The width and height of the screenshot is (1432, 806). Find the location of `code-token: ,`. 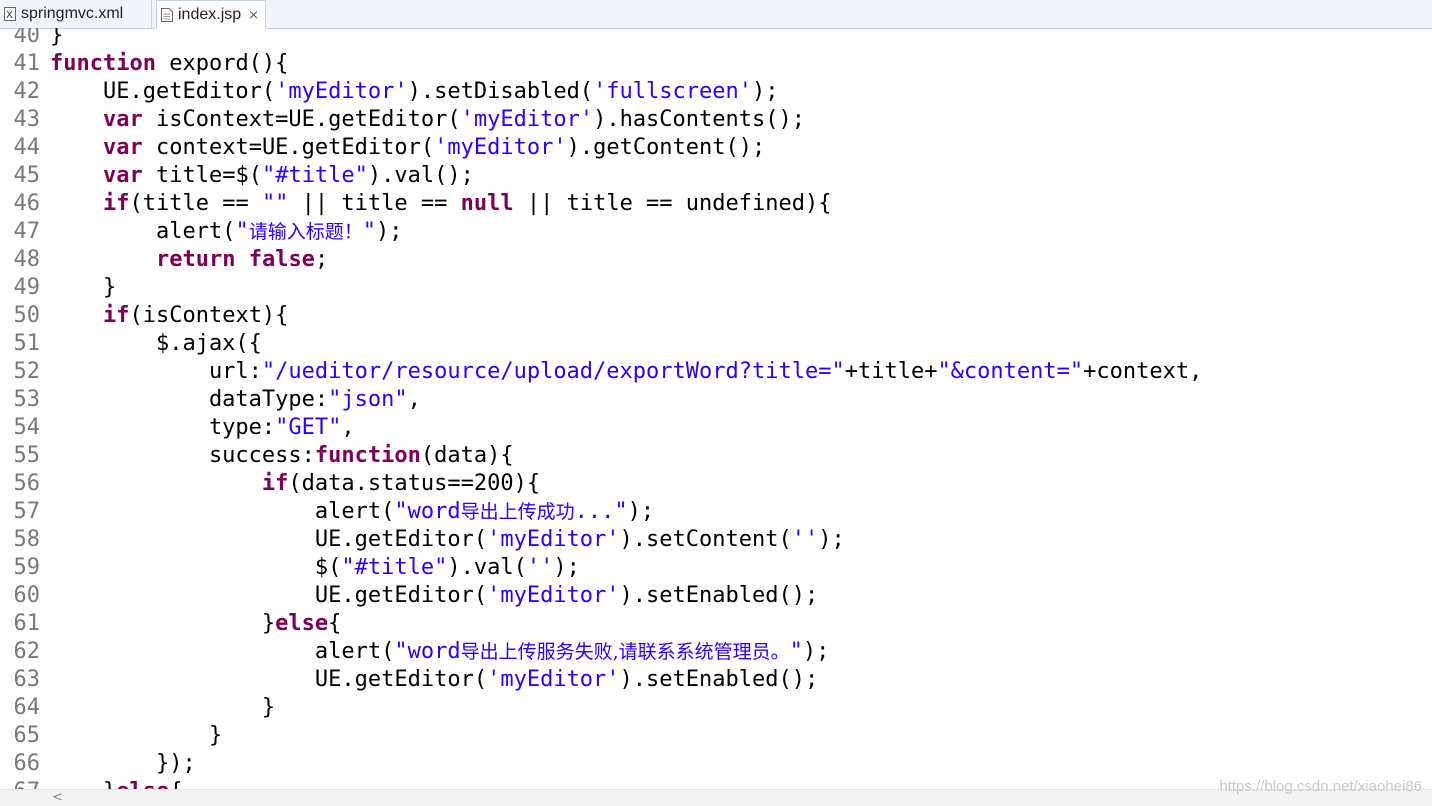

code-token: , is located at coordinates (414, 399).